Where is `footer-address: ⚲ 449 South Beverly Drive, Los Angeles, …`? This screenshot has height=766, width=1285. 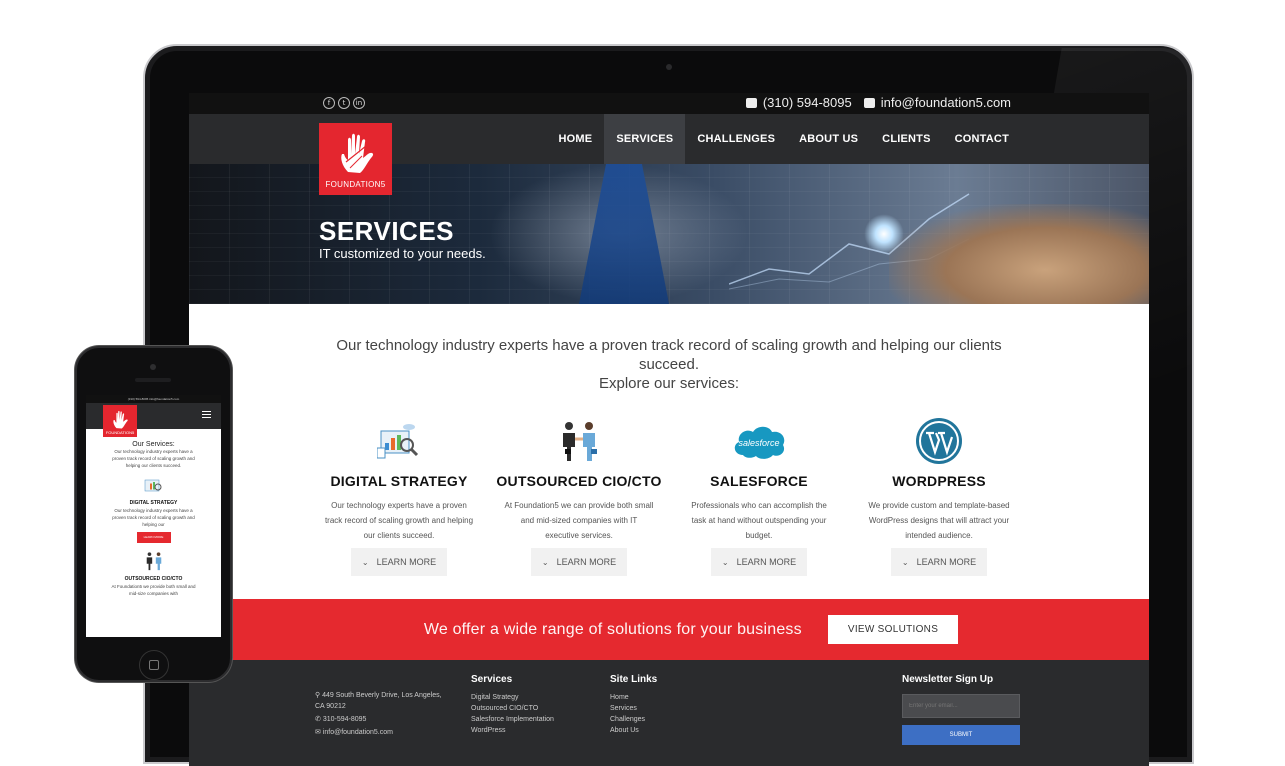
footer-address: ⚲ 449 South Beverly Drive, Los Angeles, … is located at coordinates (380, 701).